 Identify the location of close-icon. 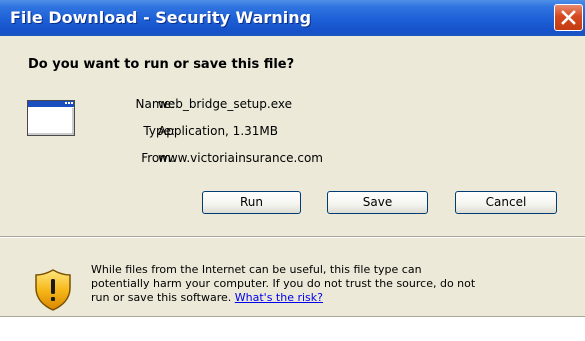
(568, 17).